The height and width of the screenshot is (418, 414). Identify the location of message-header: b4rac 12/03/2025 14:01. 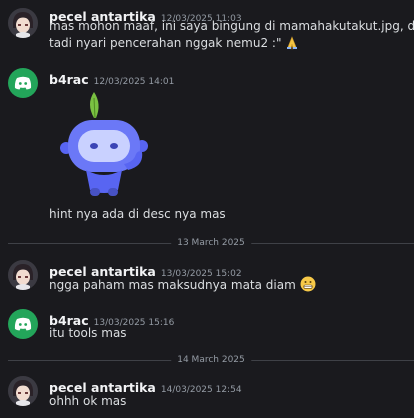
(111, 78).